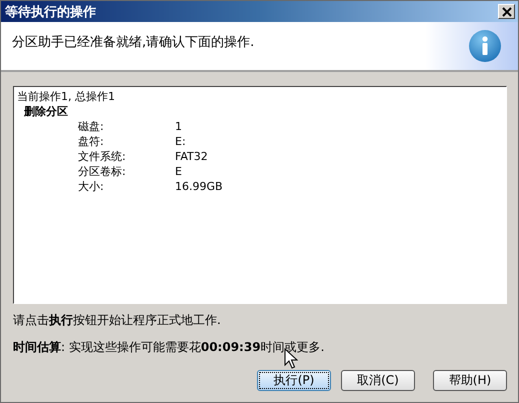 The image size is (519, 403). Describe the element at coordinates (470, 380) in the screenshot. I see `dialog-button: 帮助(H)` at that location.